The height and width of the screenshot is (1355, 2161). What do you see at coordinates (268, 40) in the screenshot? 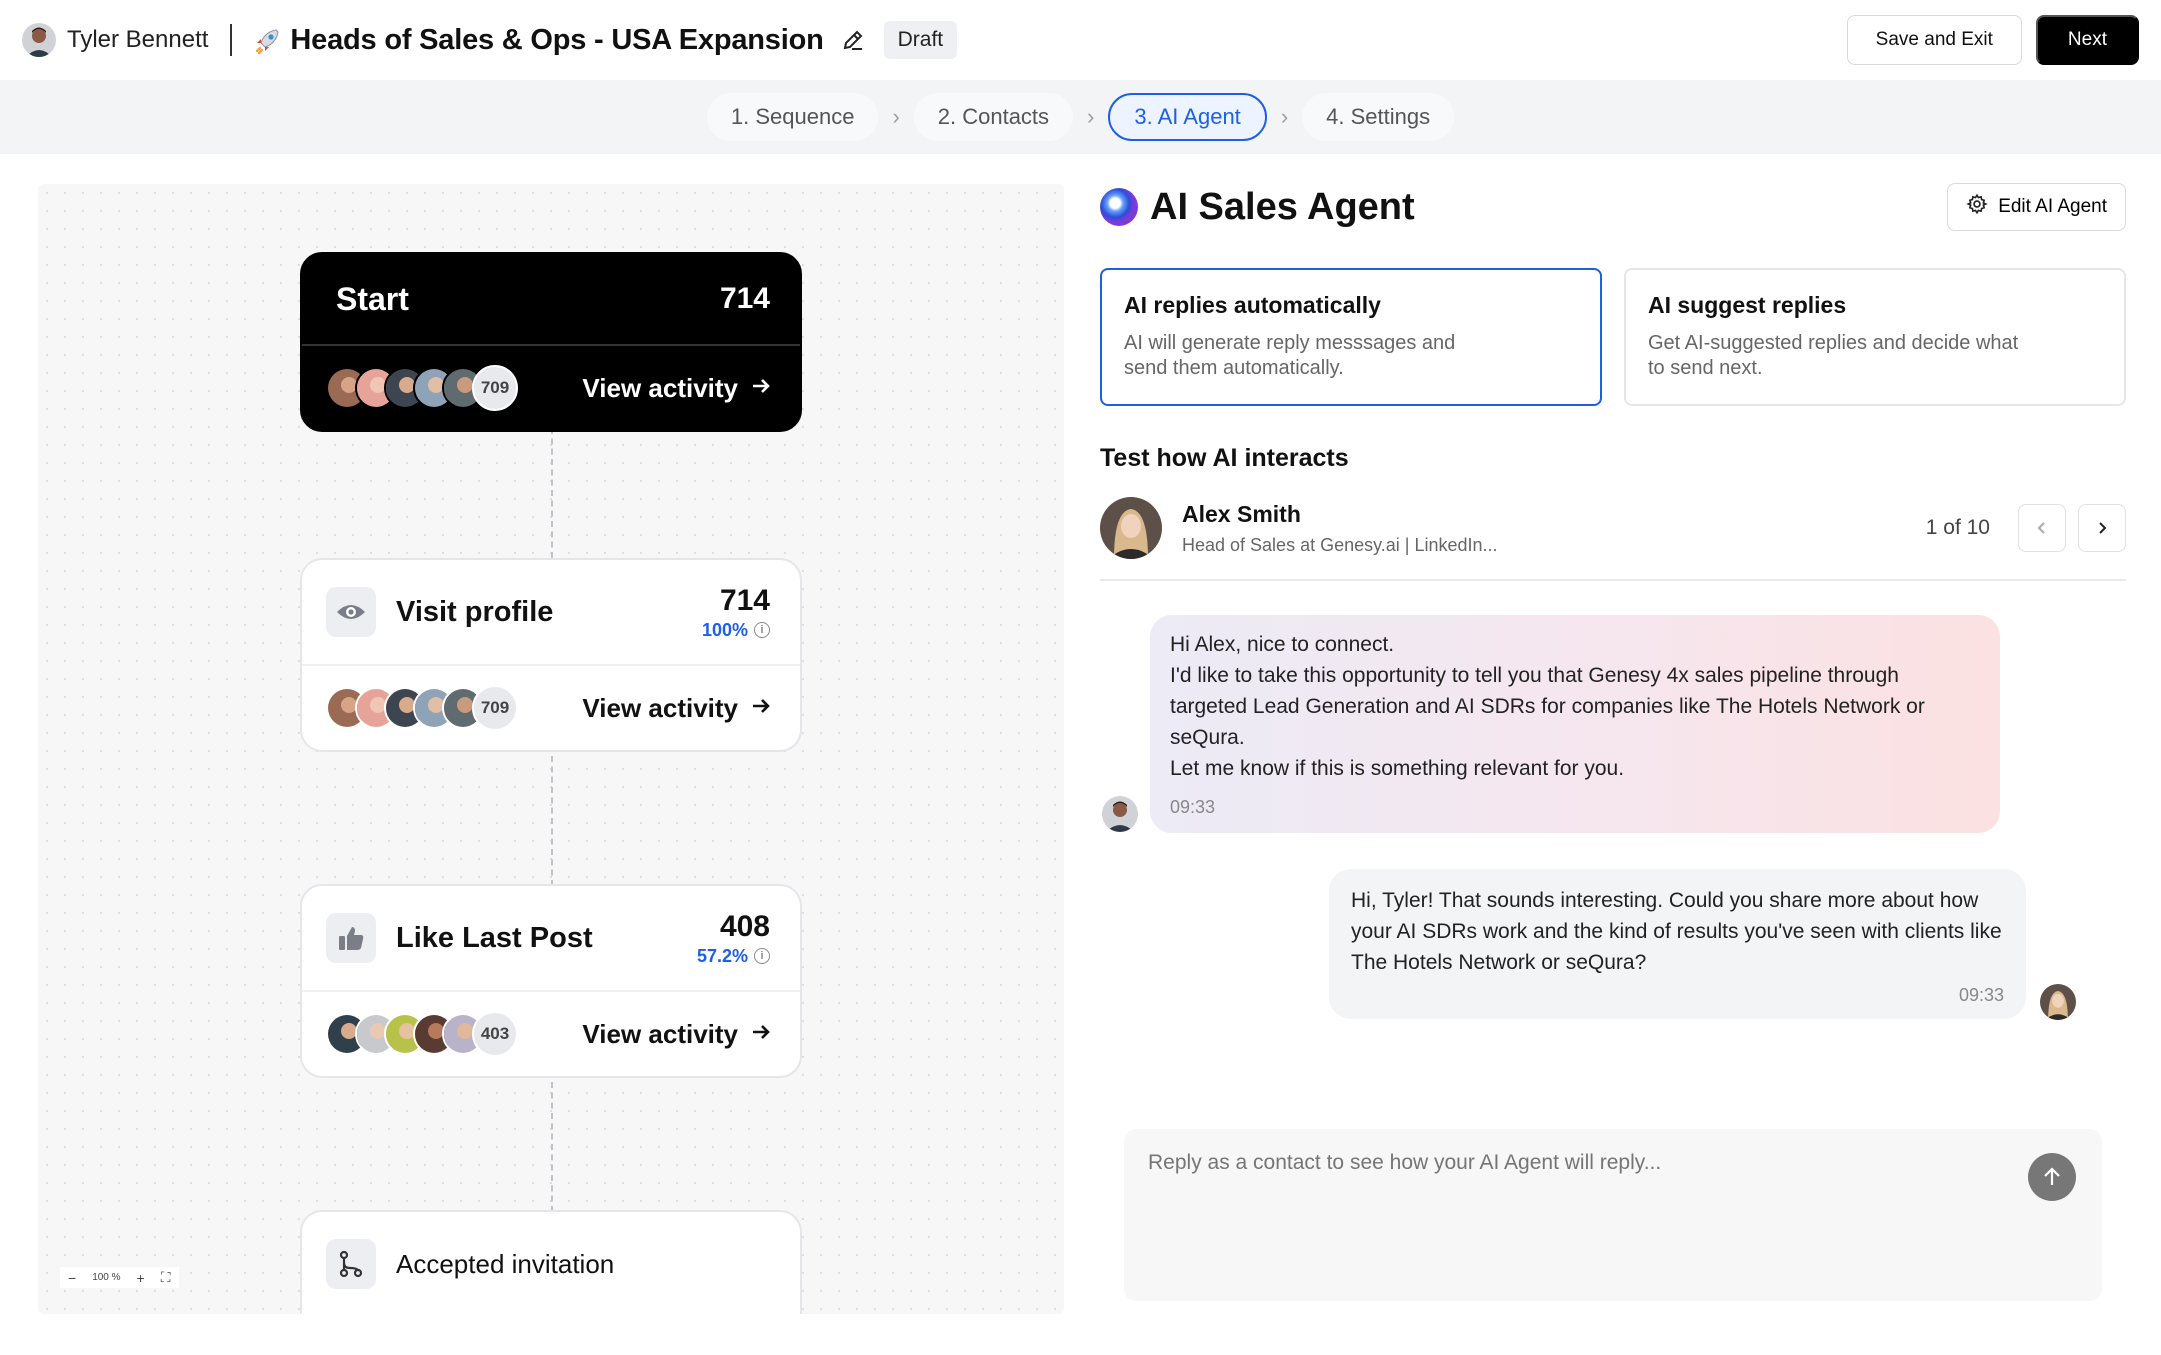
I see `rocket-icon` at bounding box center [268, 40].